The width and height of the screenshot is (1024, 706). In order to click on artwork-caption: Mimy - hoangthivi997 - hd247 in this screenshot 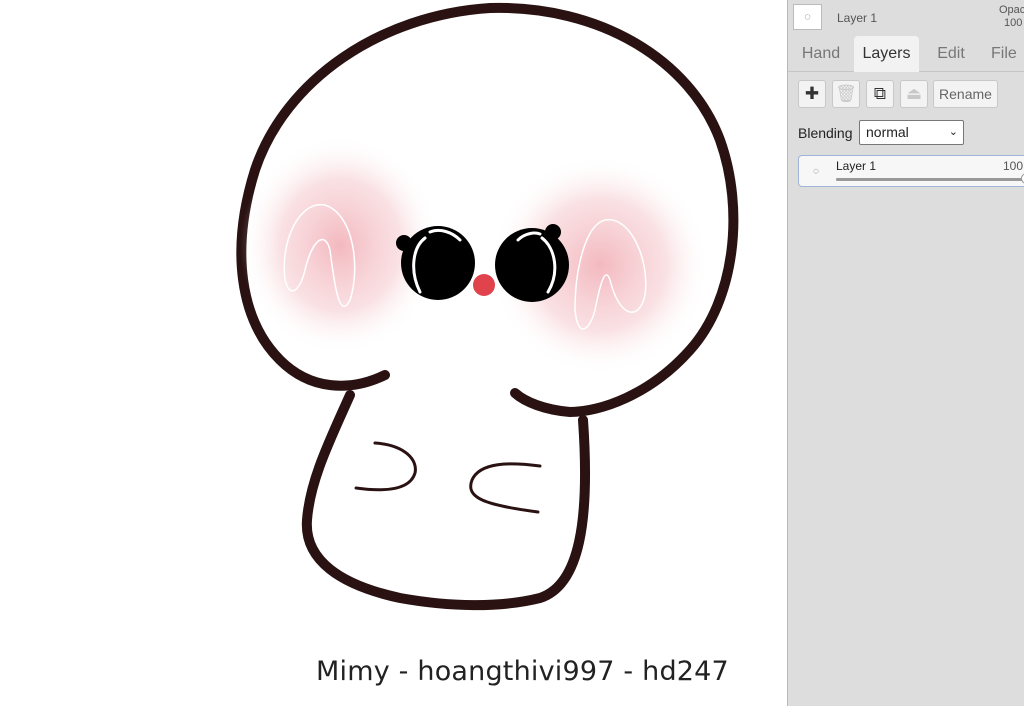, I will do `click(522, 671)`.